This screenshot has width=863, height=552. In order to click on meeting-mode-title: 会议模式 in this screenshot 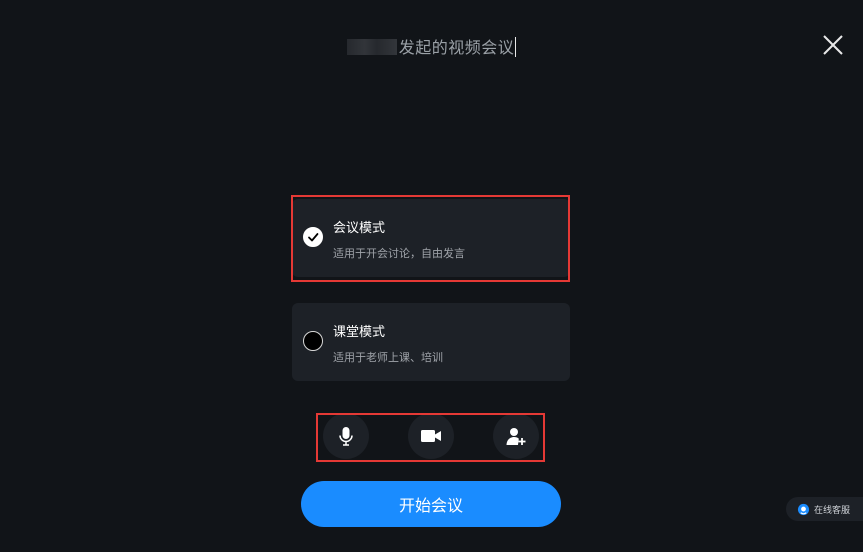, I will do `click(359, 228)`.